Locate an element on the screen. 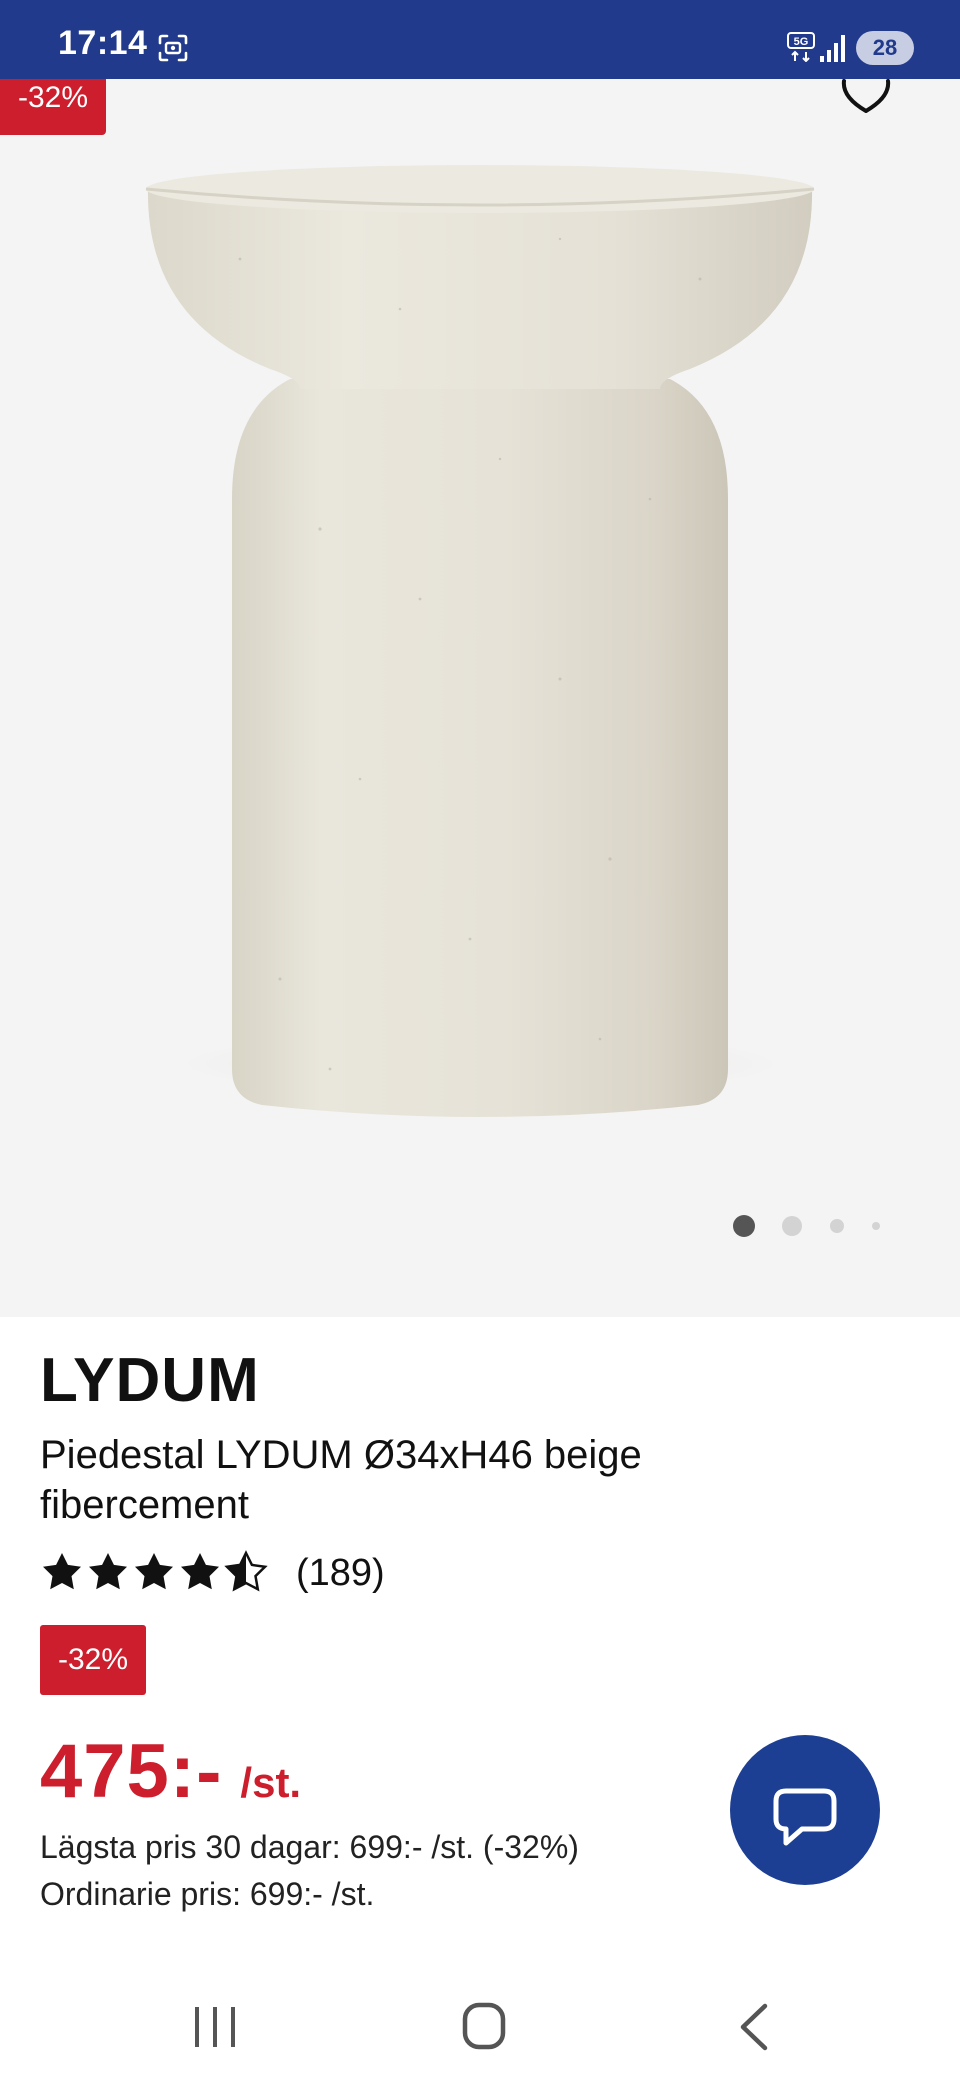 Image resolution: width=960 pixels, height=2080 pixels. chat-button is located at coordinates (805, 1810).